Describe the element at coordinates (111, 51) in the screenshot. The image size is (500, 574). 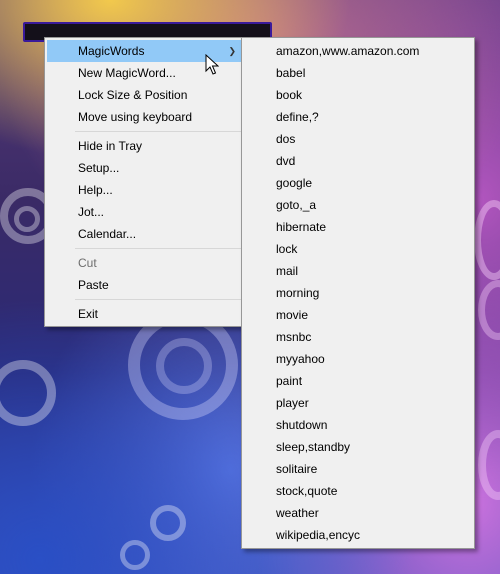
I see `menu-item-label: MagicWords` at that location.